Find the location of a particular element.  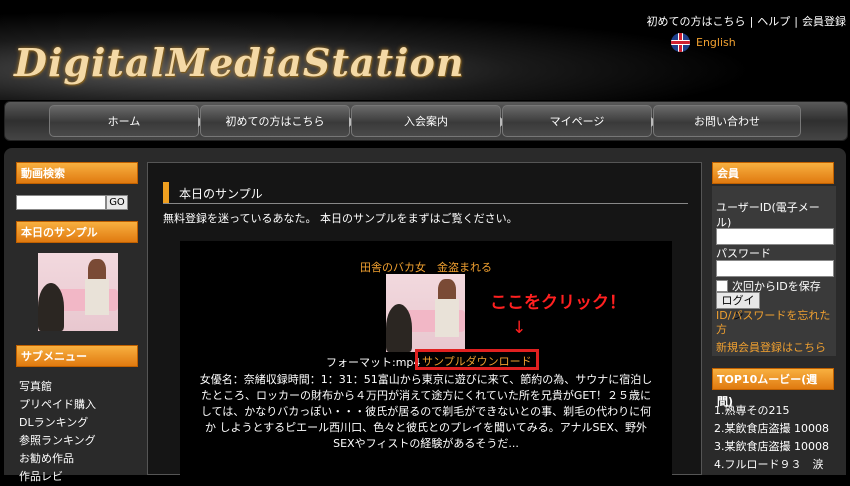

go-button: GO is located at coordinates (117, 202).